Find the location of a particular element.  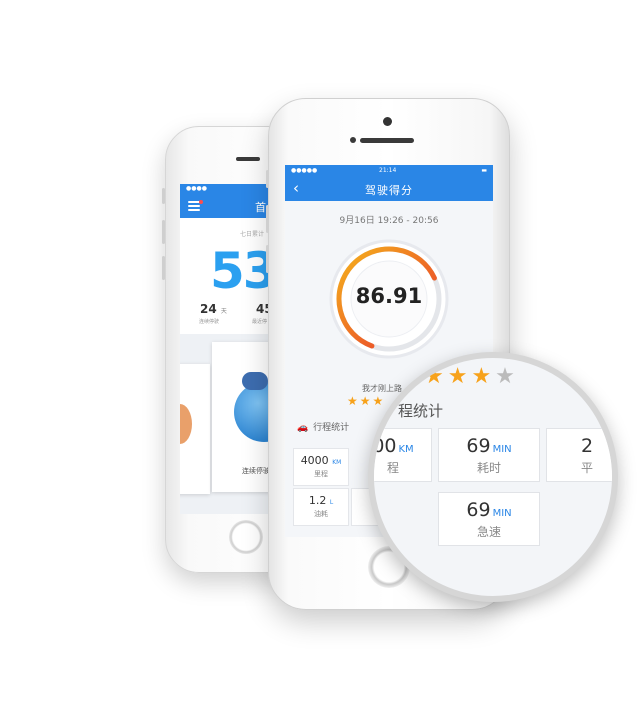

zoomed-distance-label: 程 is located at coordinates (392, 468).